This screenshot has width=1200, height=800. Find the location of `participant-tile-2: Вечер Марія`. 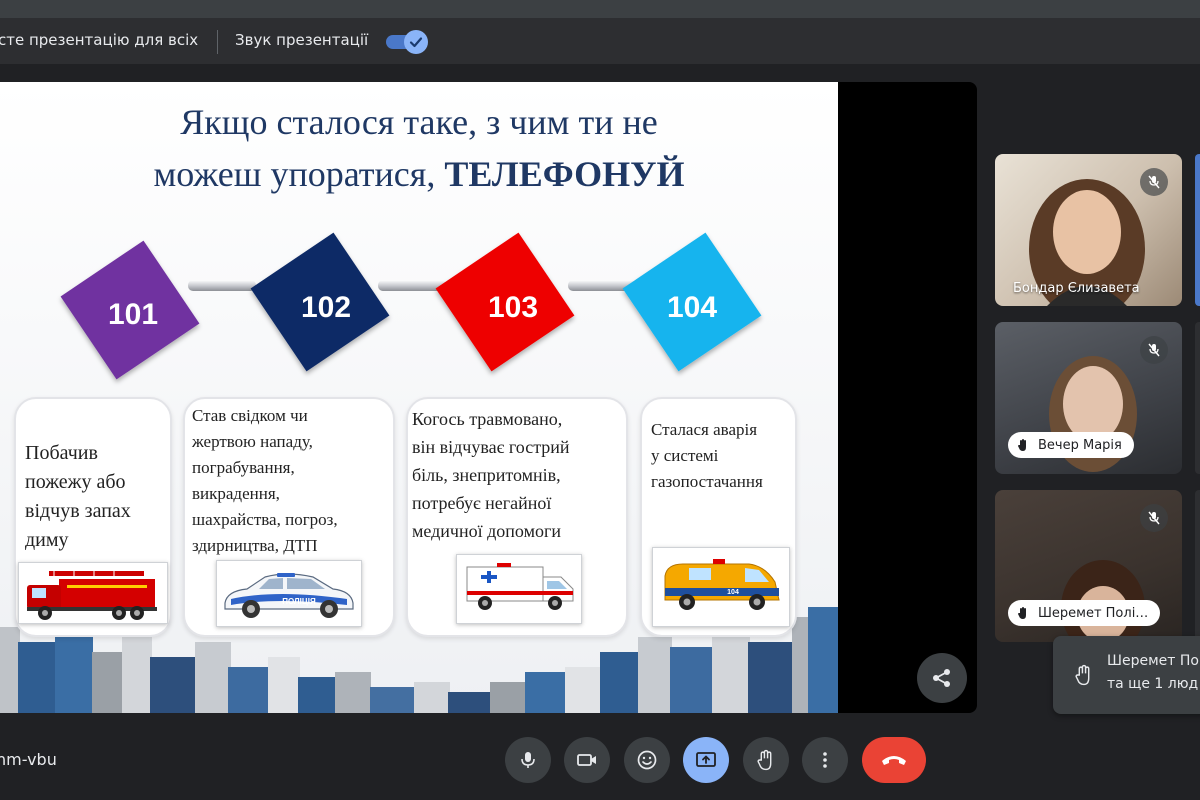

participant-tile-2: Вечер Марія is located at coordinates (1088, 398).